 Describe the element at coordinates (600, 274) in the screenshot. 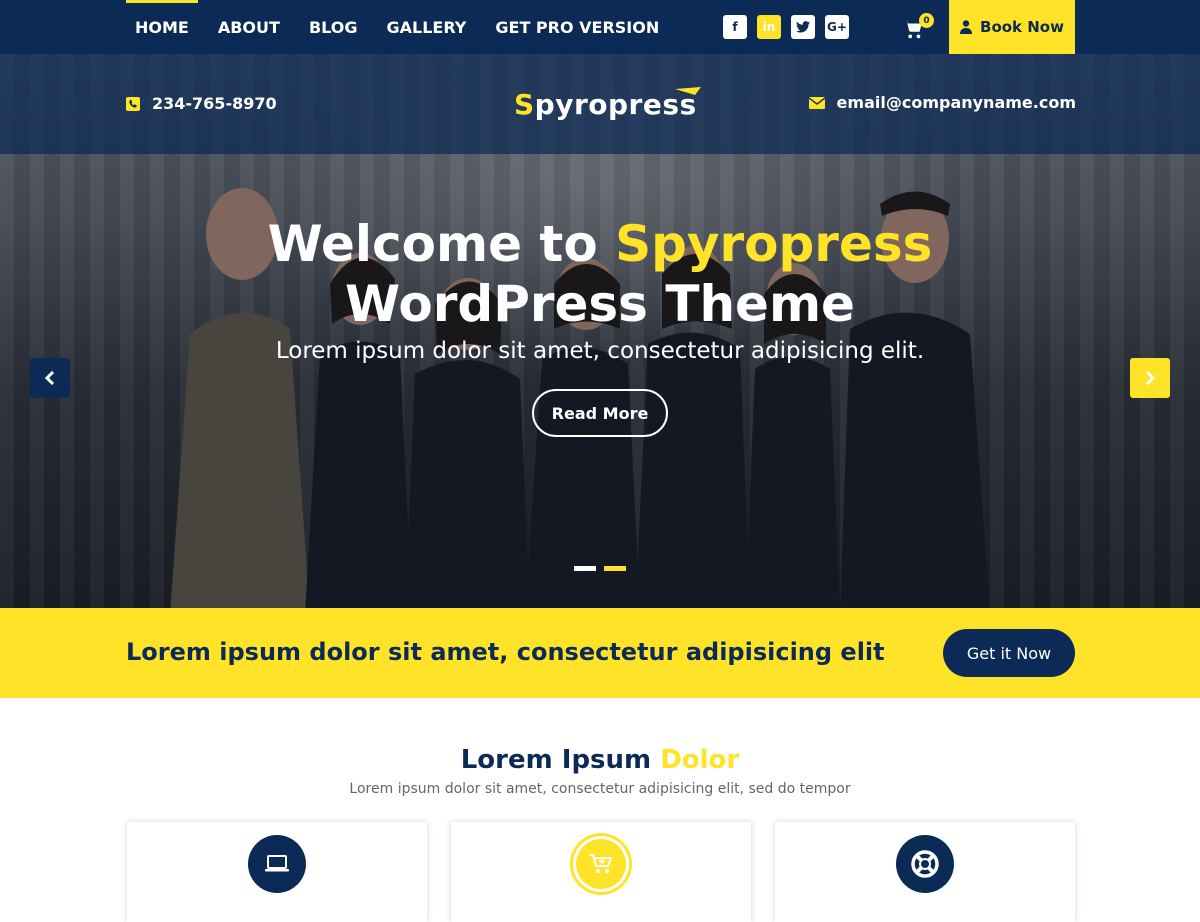

I see `hero-title: Welcome to Spyropress WordPress Theme` at that location.